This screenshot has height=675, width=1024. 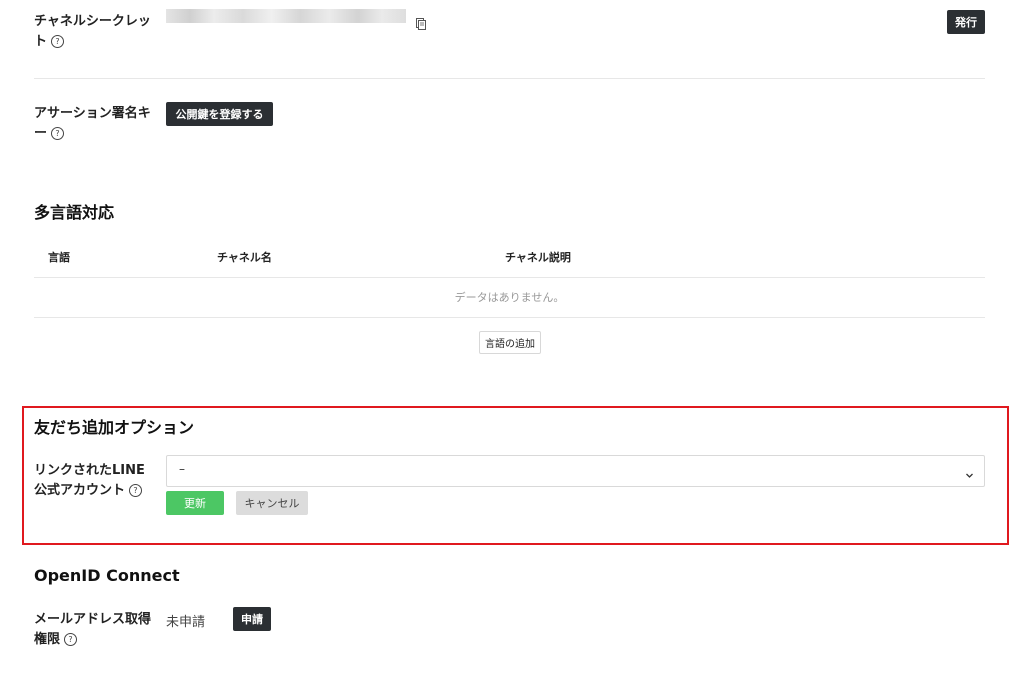 I want to click on copy-icon, so click(x=421, y=22).